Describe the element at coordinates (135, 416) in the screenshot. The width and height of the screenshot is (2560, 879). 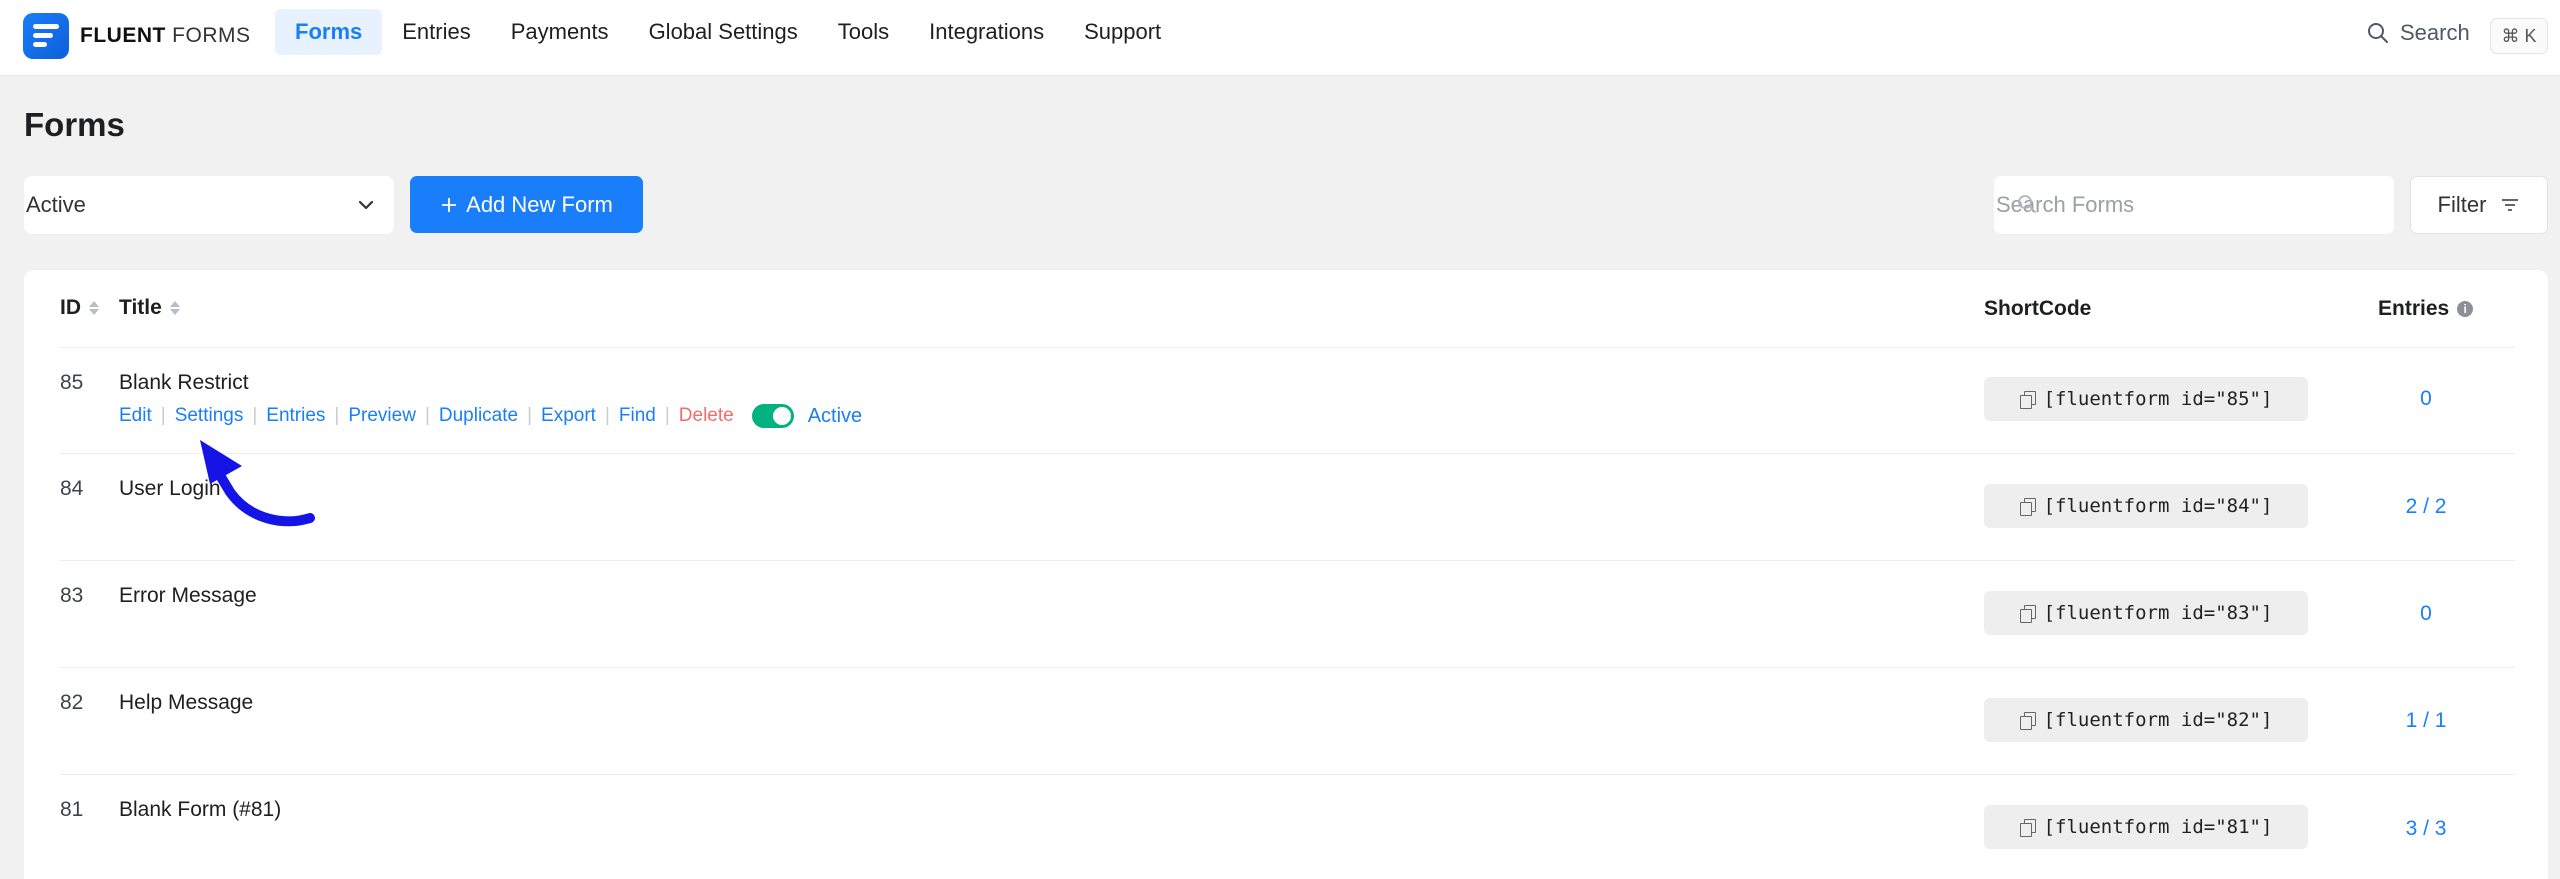
I see `edit-link: Edit` at that location.